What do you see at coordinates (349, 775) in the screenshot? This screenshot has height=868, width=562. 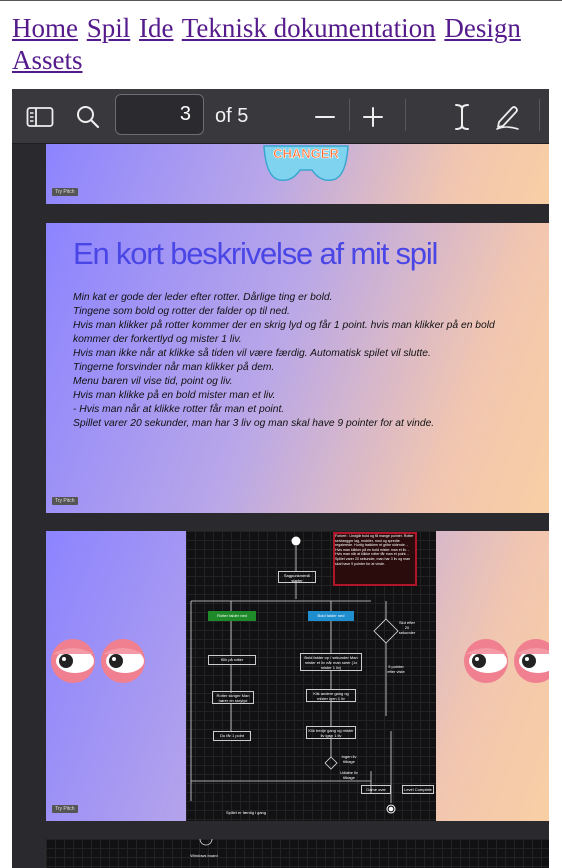 I see `flow-node-udlob: Udløbe liv tilbage` at bounding box center [349, 775].